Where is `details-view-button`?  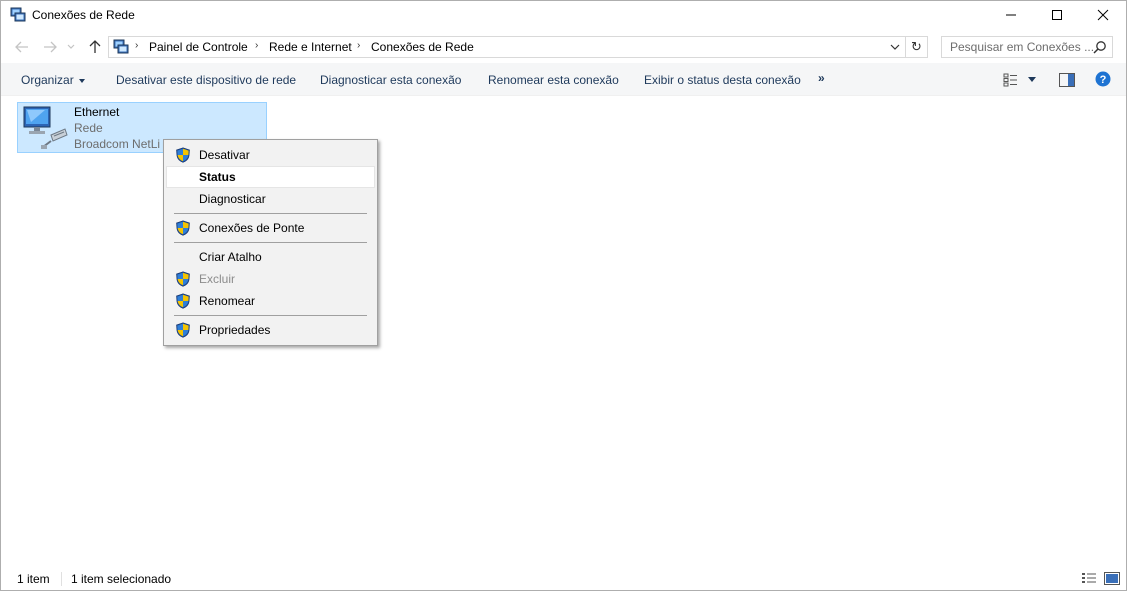
details-view-button is located at coordinates (1089, 580).